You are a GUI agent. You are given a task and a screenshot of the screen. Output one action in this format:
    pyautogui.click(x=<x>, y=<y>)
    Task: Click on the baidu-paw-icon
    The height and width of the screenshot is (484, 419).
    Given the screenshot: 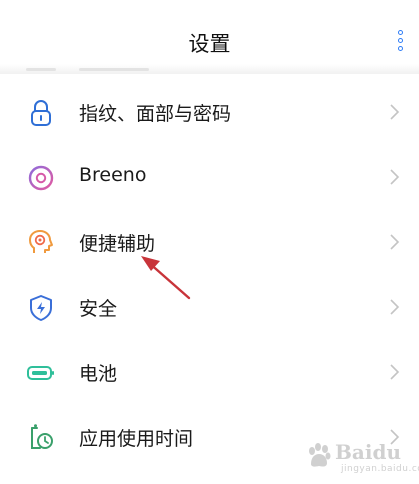 What is the action you would take?
    pyautogui.click(x=320, y=455)
    